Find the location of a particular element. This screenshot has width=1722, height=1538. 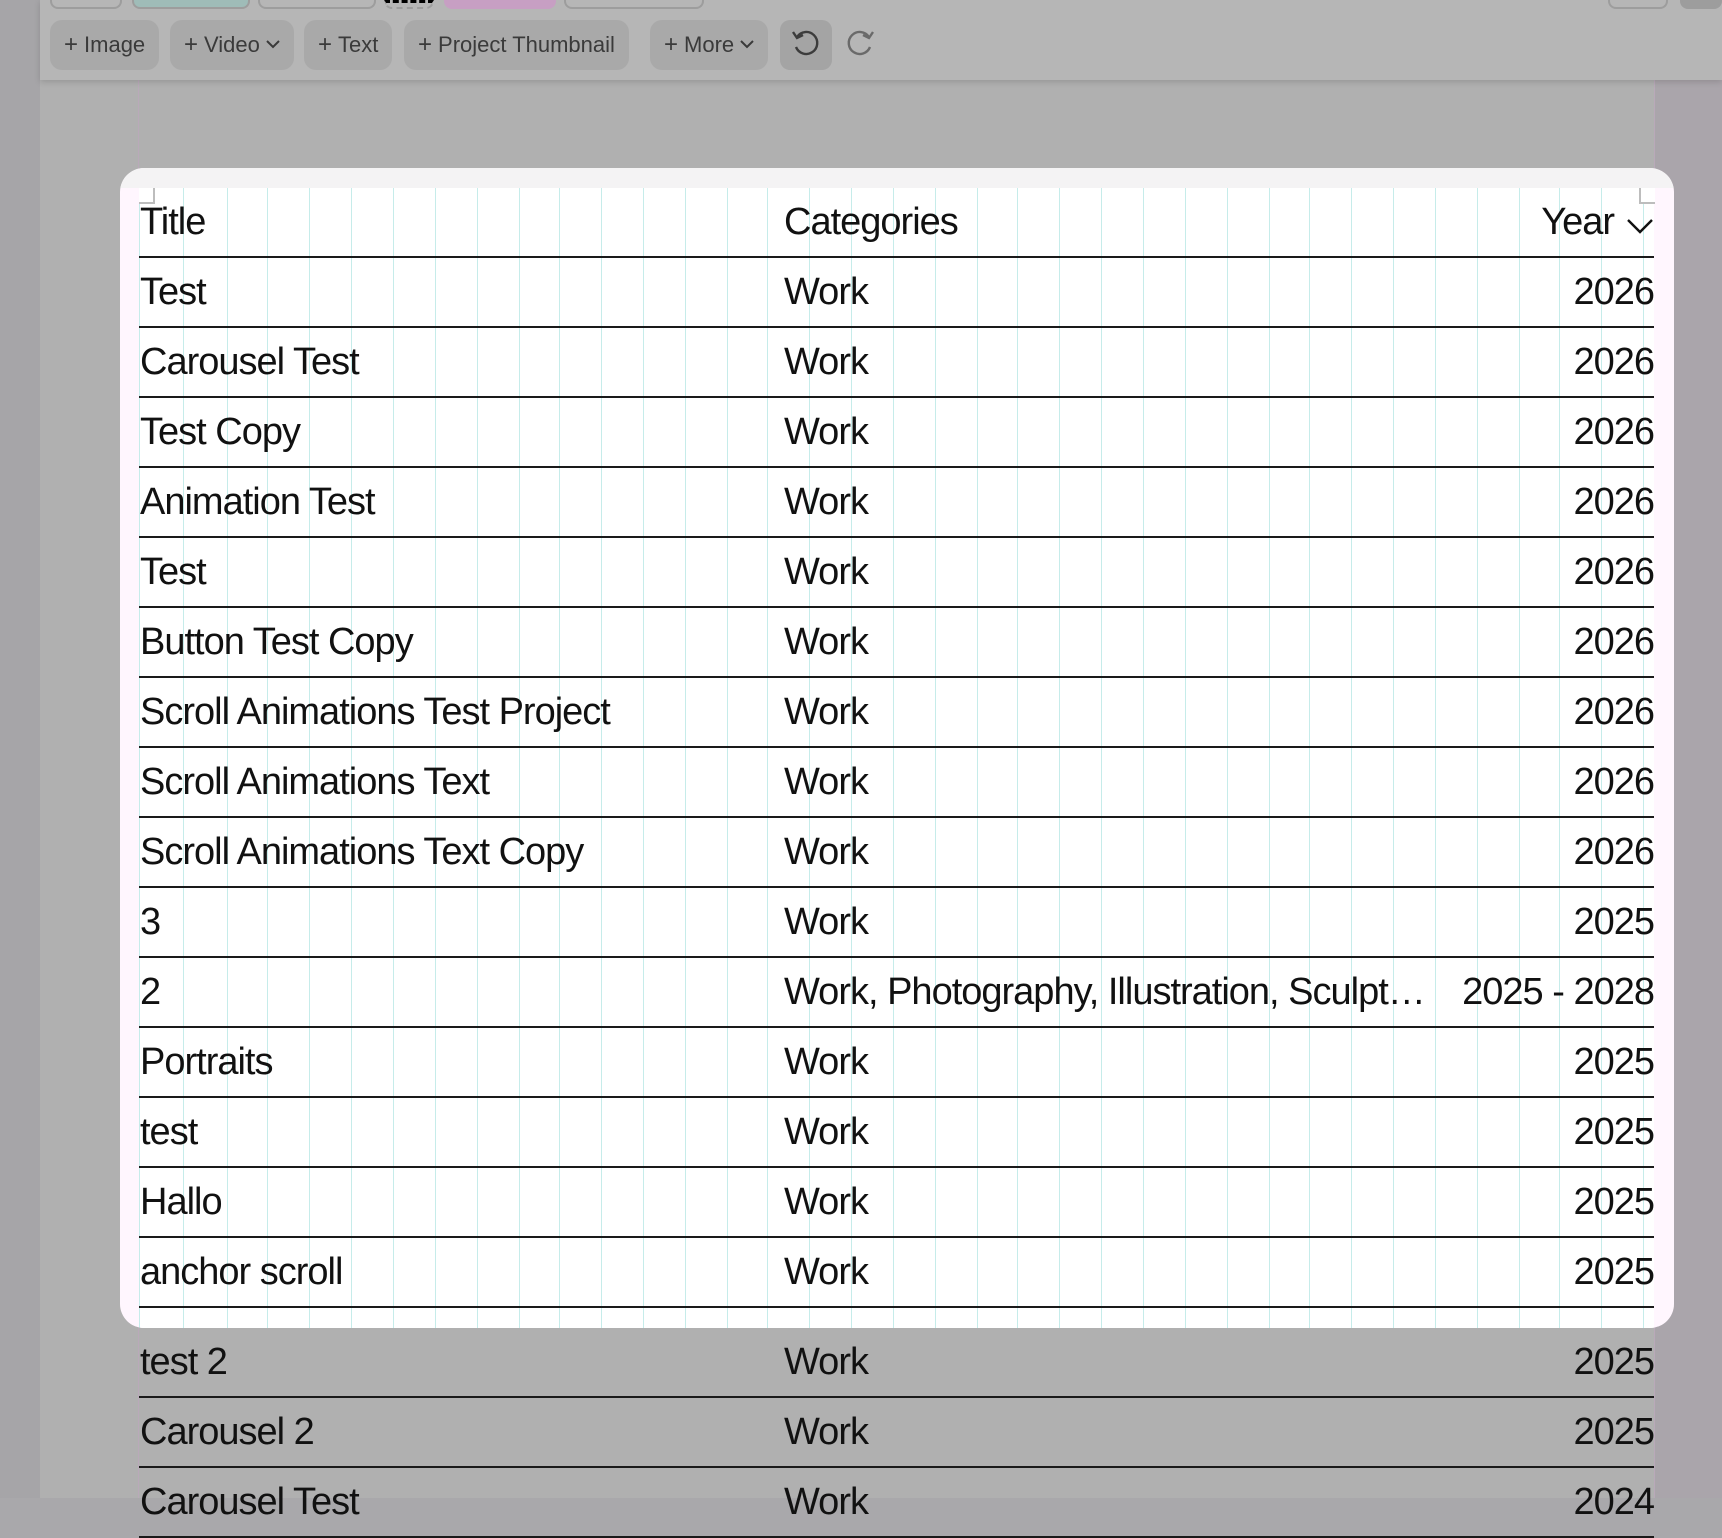

add-video-button: + Video is located at coordinates (232, 45).